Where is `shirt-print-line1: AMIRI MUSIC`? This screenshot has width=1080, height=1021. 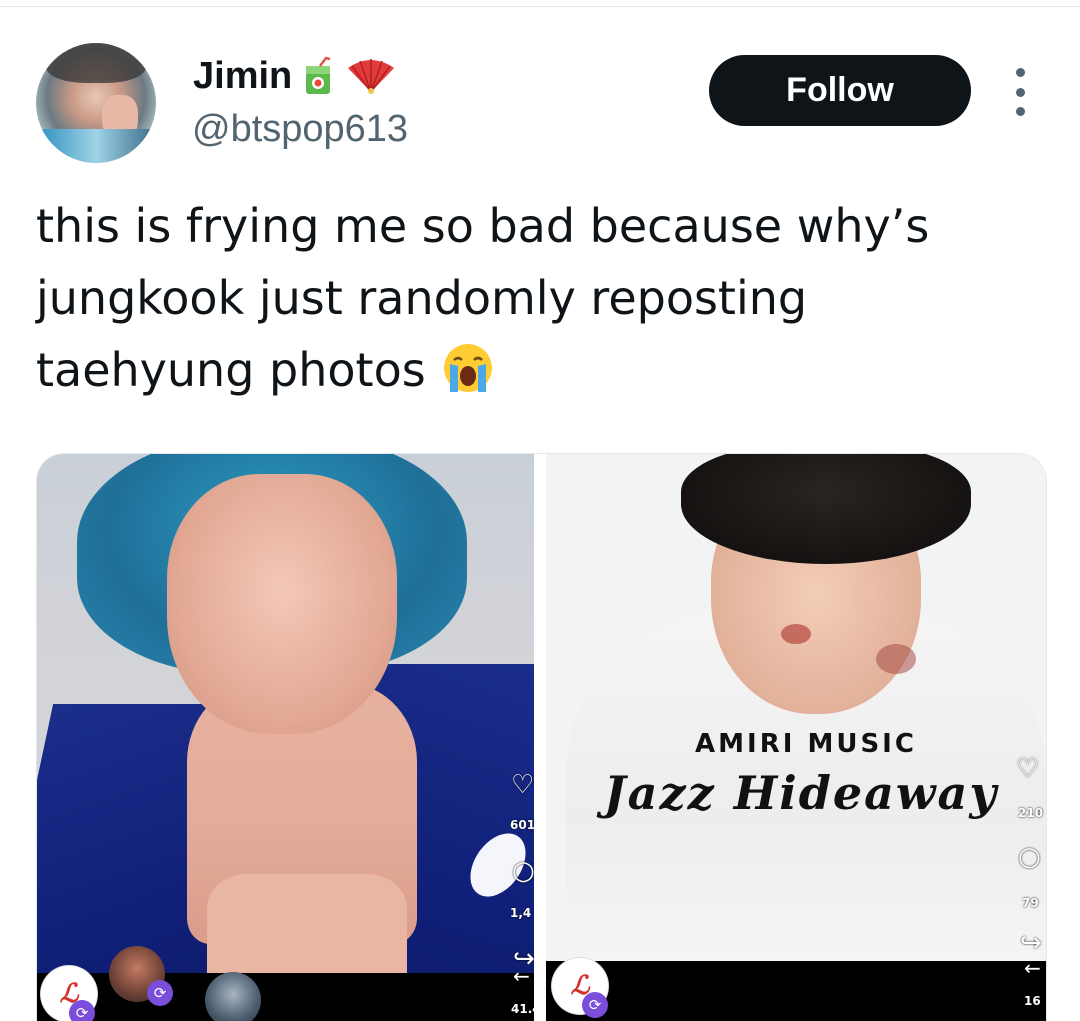
shirt-print-line1: AMIRI MUSIC is located at coordinates (806, 744).